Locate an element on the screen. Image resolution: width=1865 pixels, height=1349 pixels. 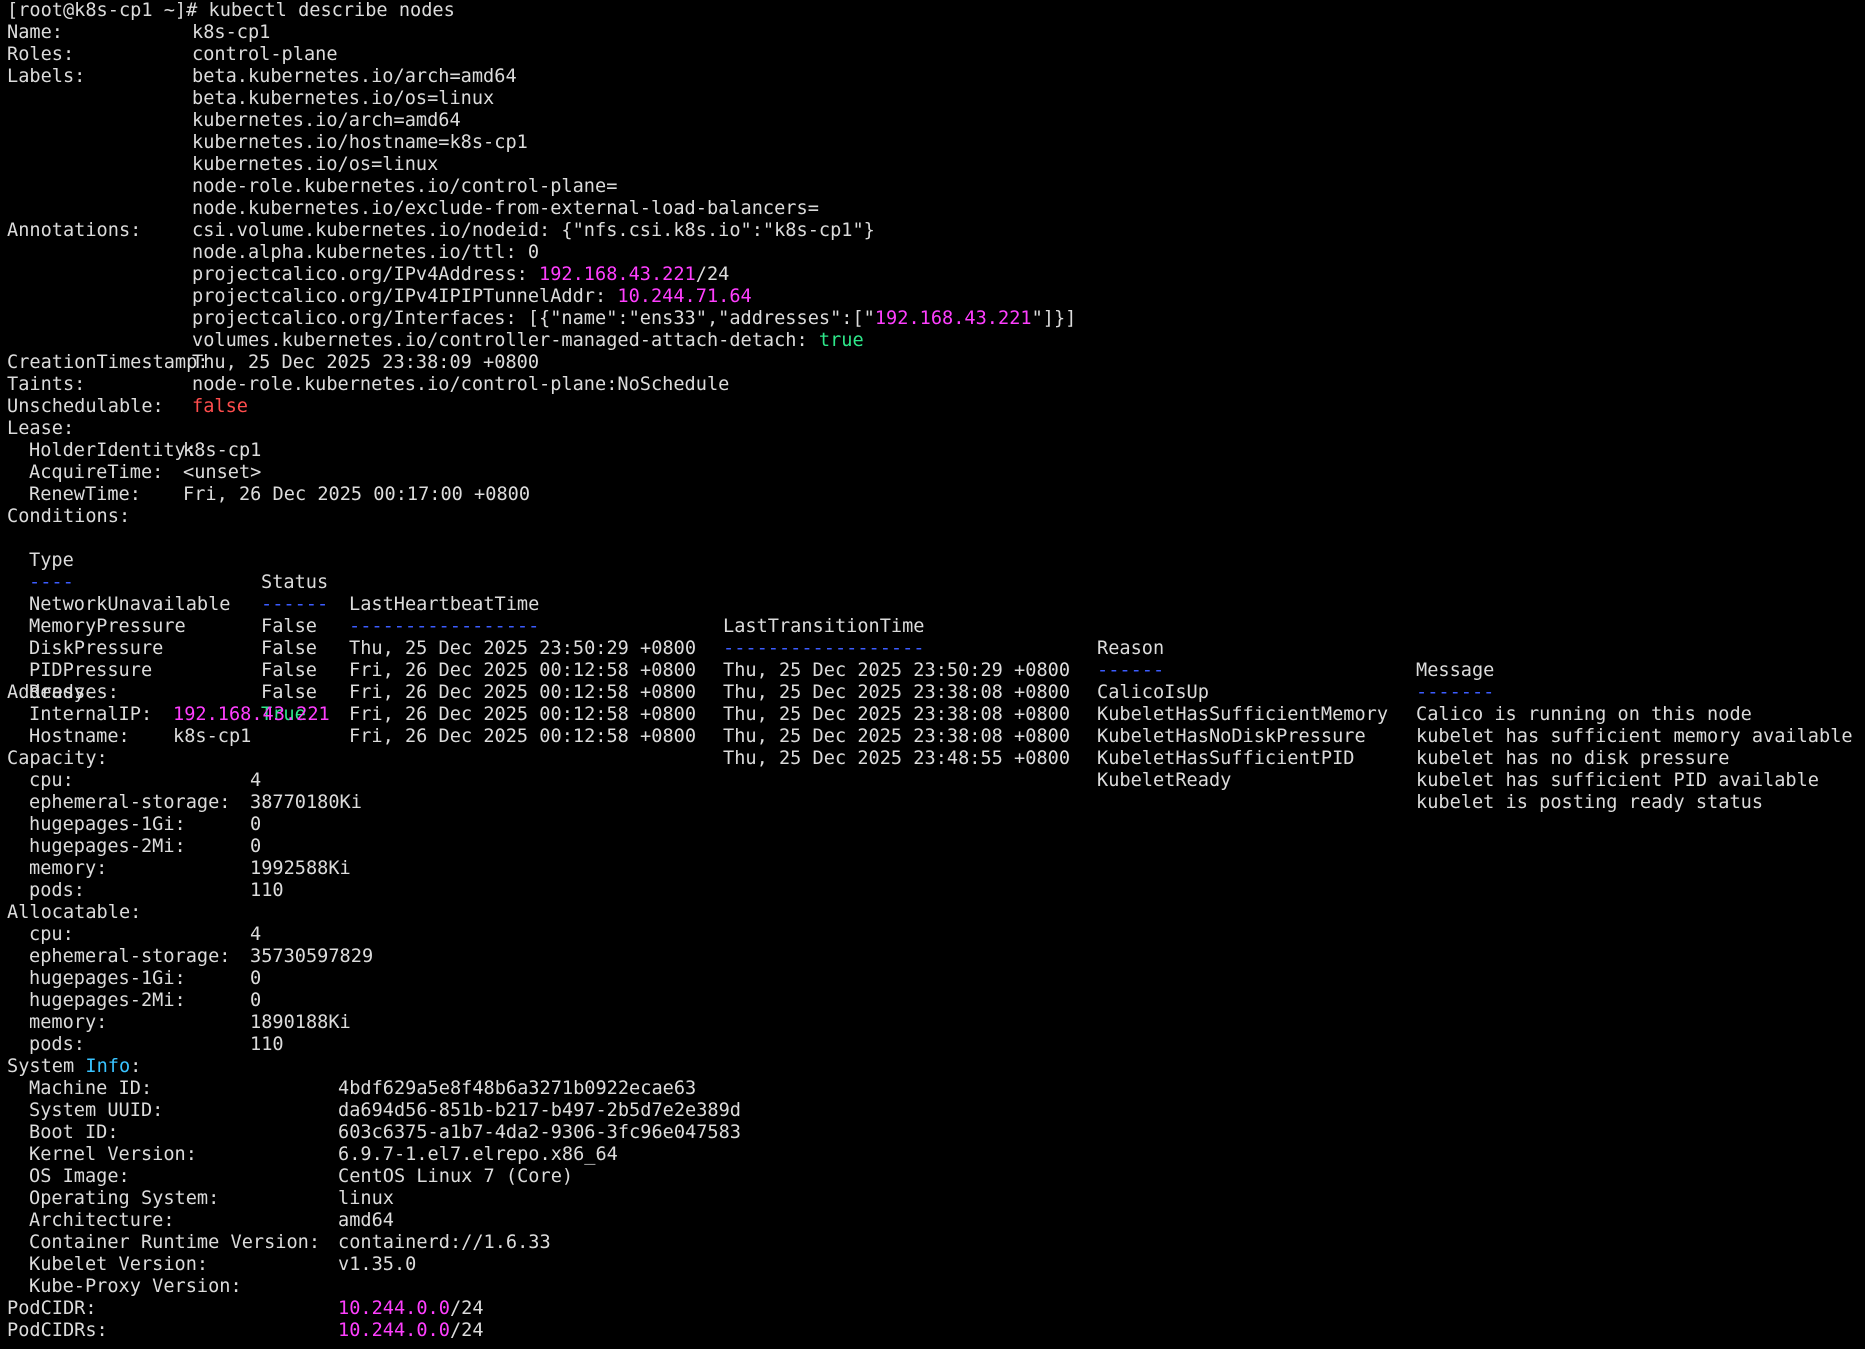
field-key: AcquireTime: is located at coordinates (96, 472).